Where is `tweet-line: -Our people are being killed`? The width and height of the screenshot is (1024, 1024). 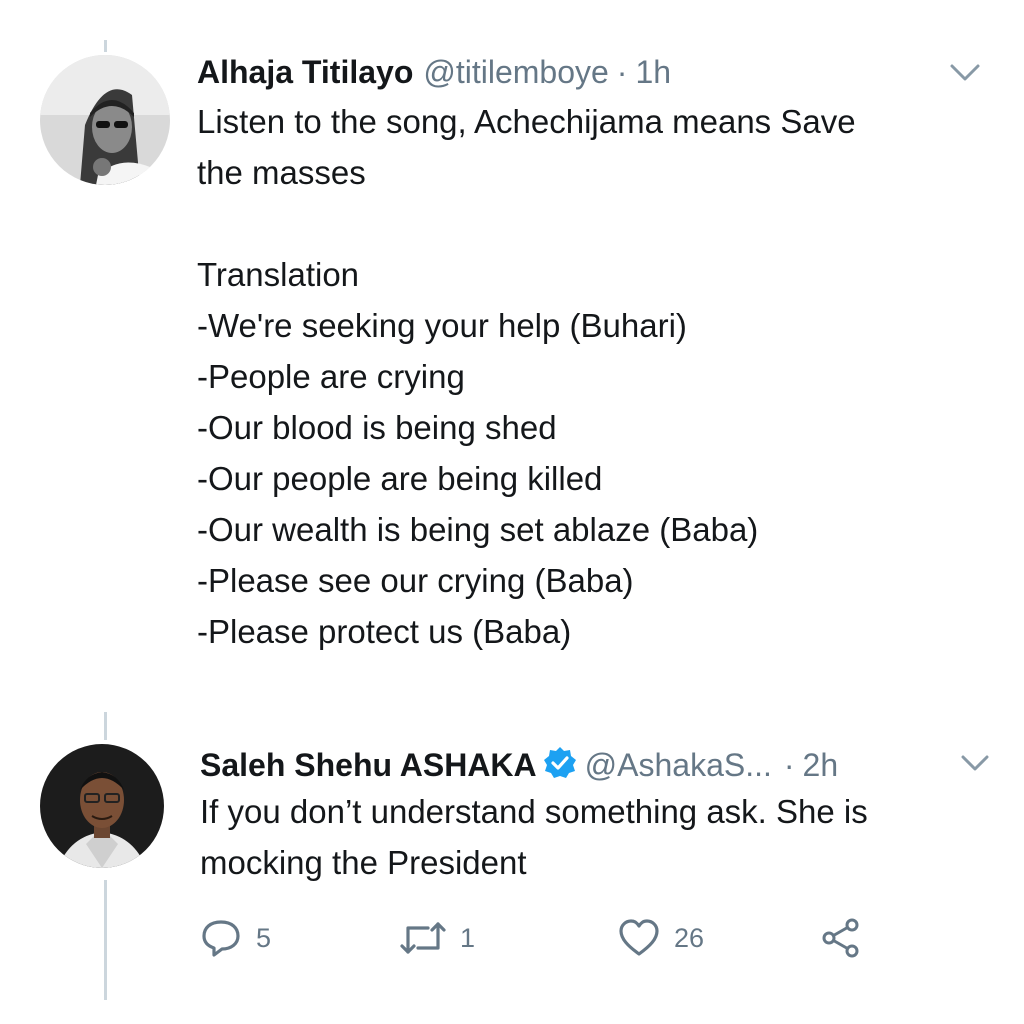 tweet-line: -Our people are being killed is located at coordinates (400, 478).